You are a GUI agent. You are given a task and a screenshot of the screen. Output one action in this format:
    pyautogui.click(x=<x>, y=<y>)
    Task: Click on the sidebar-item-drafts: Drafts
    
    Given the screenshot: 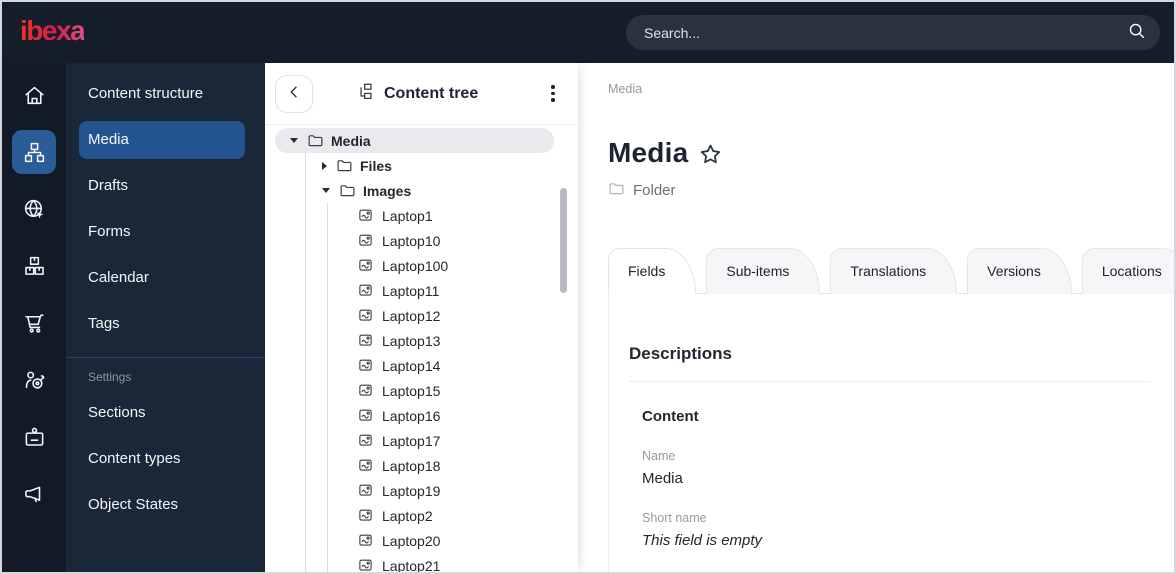 What is the action you would take?
    pyautogui.click(x=162, y=186)
    